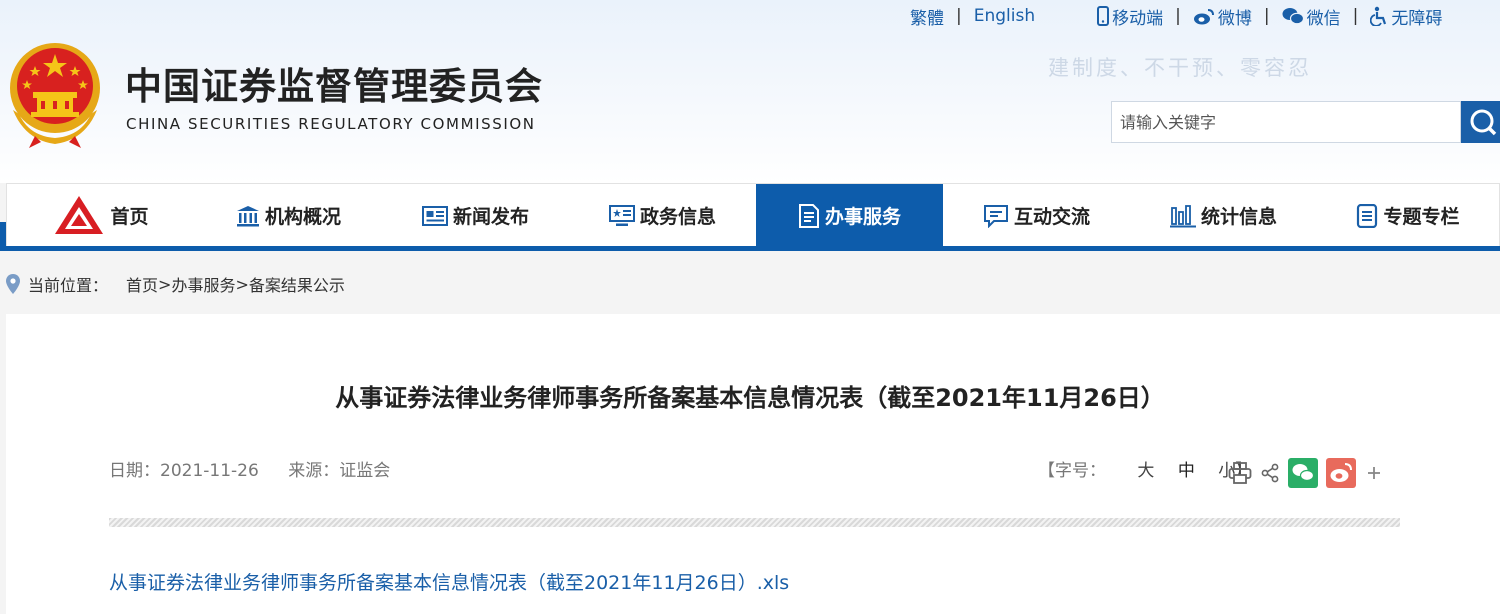 The image size is (1500, 614). What do you see at coordinates (1417, 18) in the screenshot?
I see `accessibility-link-label: 无障碍` at bounding box center [1417, 18].